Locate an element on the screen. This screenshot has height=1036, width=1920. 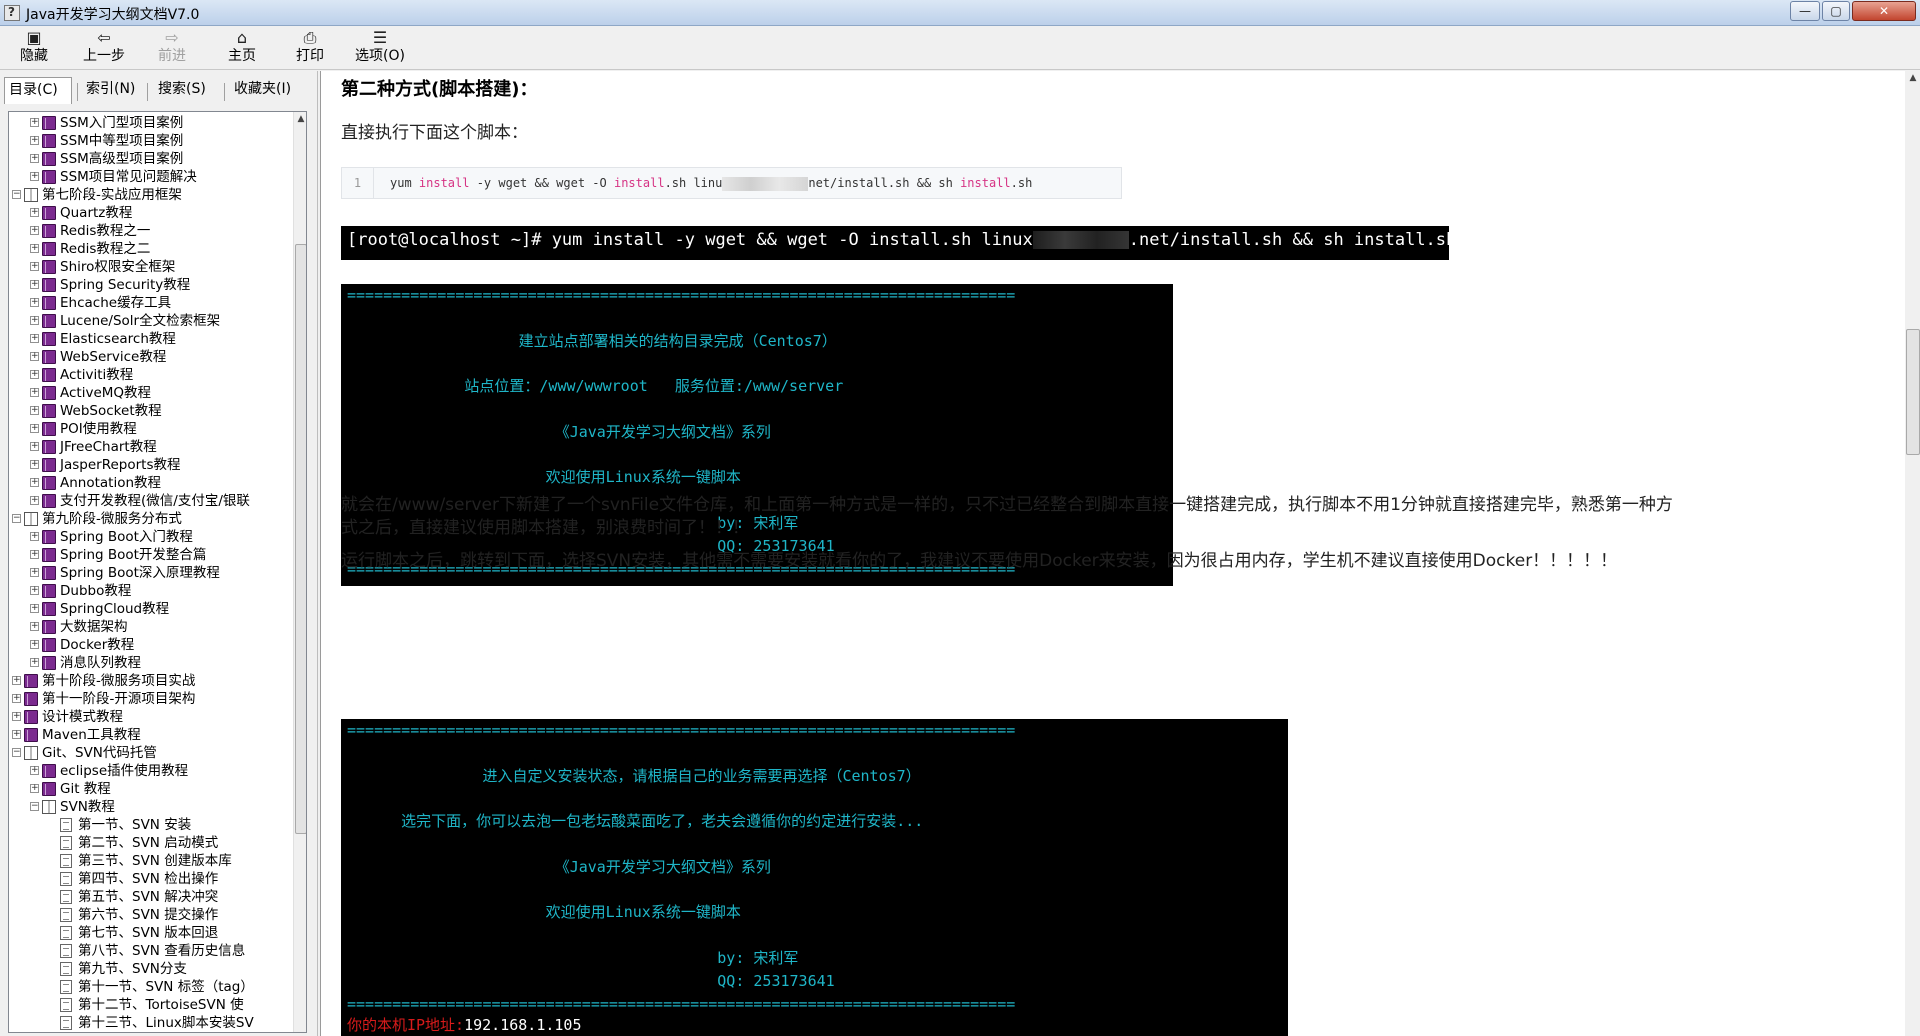
close-button: ✕ is located at coordinates (1884, 11).